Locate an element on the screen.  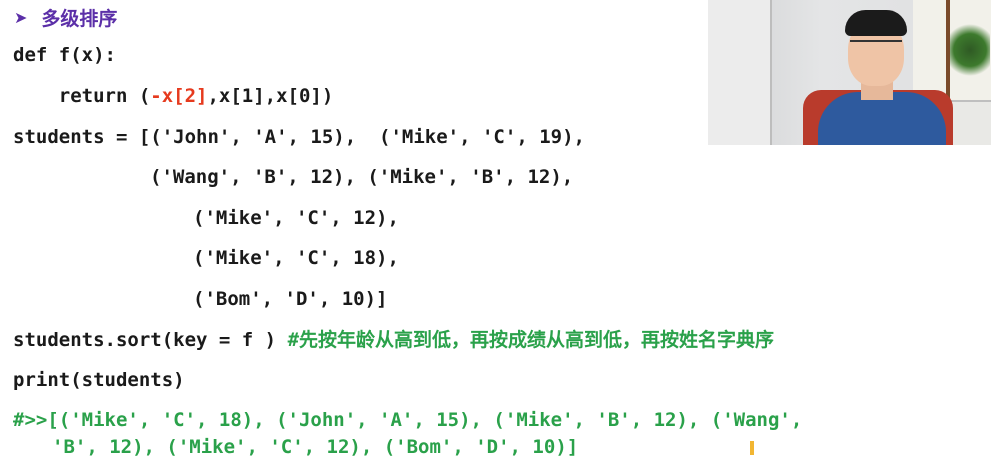
code-line-def: def f(x): is located at coordinates (64, 55).